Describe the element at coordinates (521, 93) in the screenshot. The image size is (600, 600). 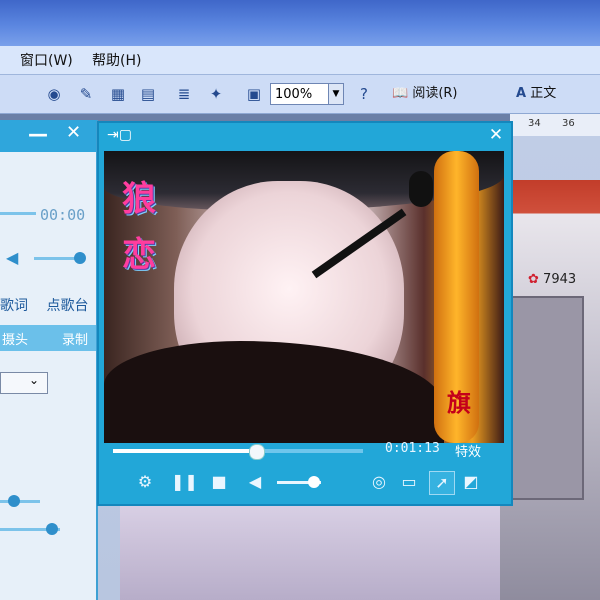
I see `style-icon: A` at that location.